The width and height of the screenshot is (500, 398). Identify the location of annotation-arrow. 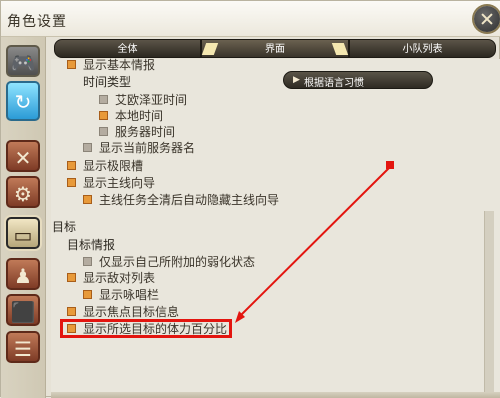
(314, 242).